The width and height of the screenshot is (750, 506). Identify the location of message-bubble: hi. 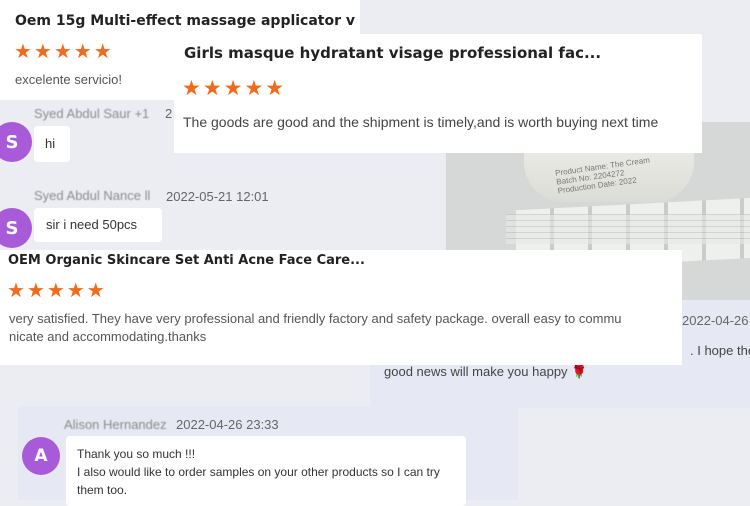
(52, 144).